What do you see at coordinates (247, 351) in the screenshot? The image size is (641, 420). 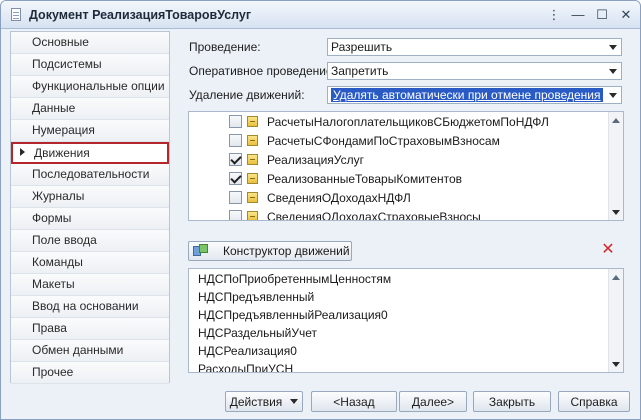 I see `list-item: НДСРеализация0` at bounding box center [247, 351].